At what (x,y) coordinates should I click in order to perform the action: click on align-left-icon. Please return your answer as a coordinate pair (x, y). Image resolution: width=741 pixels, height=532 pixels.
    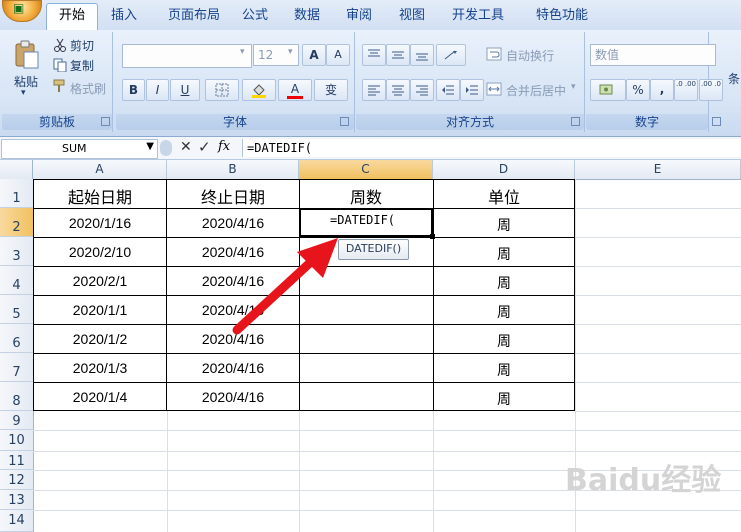
    Looking at the image, I should click on (374, 90).